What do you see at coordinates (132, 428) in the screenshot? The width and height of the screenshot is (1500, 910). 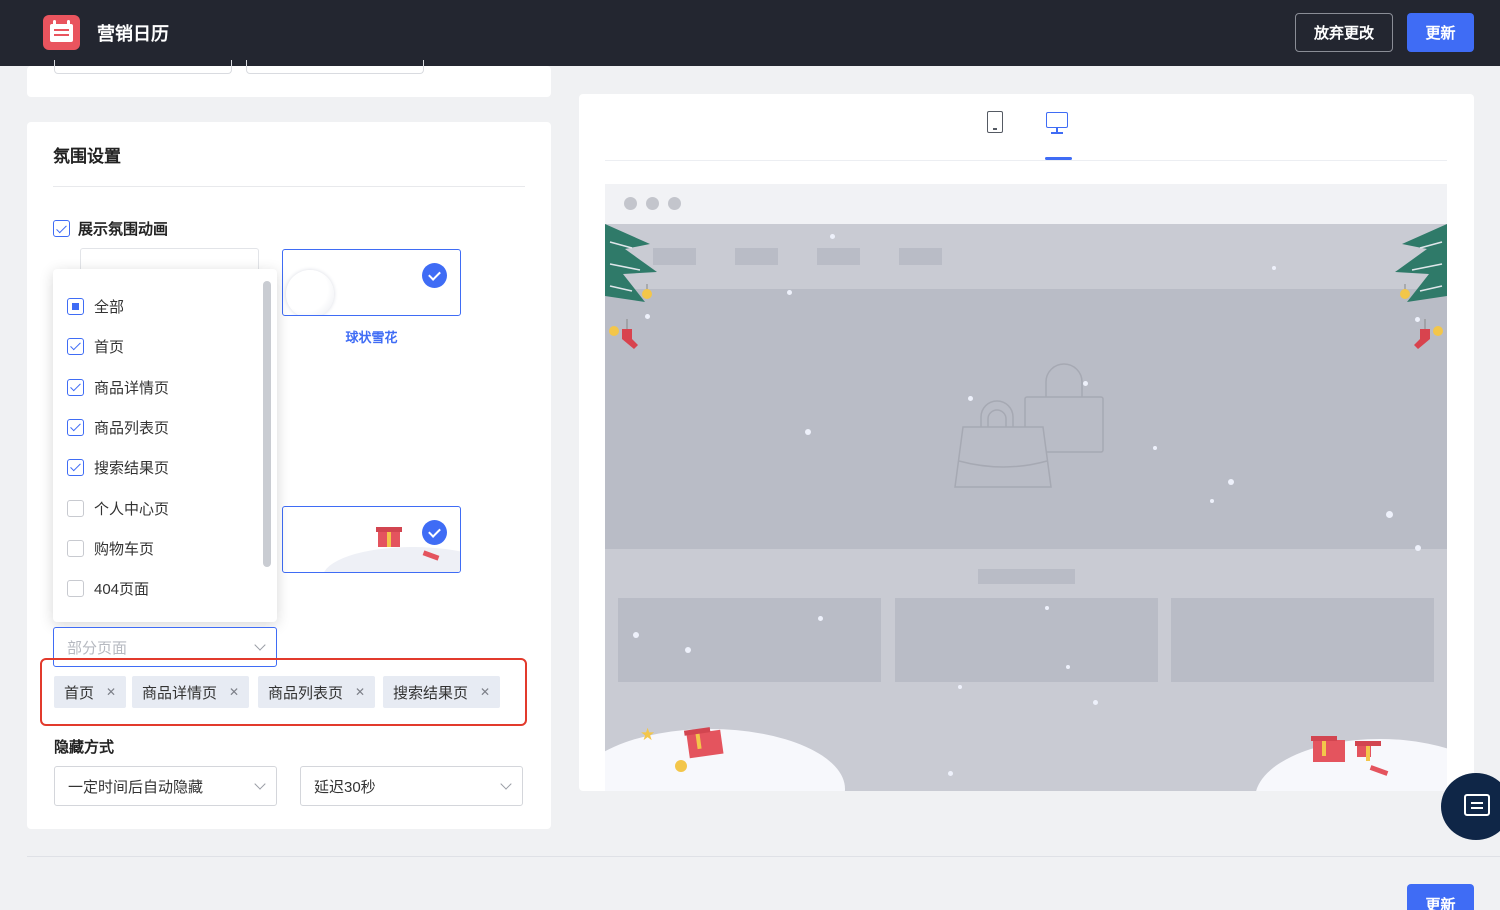 I see `dropdown-item-label: 商品列表页` at bounding box center [132, 428].